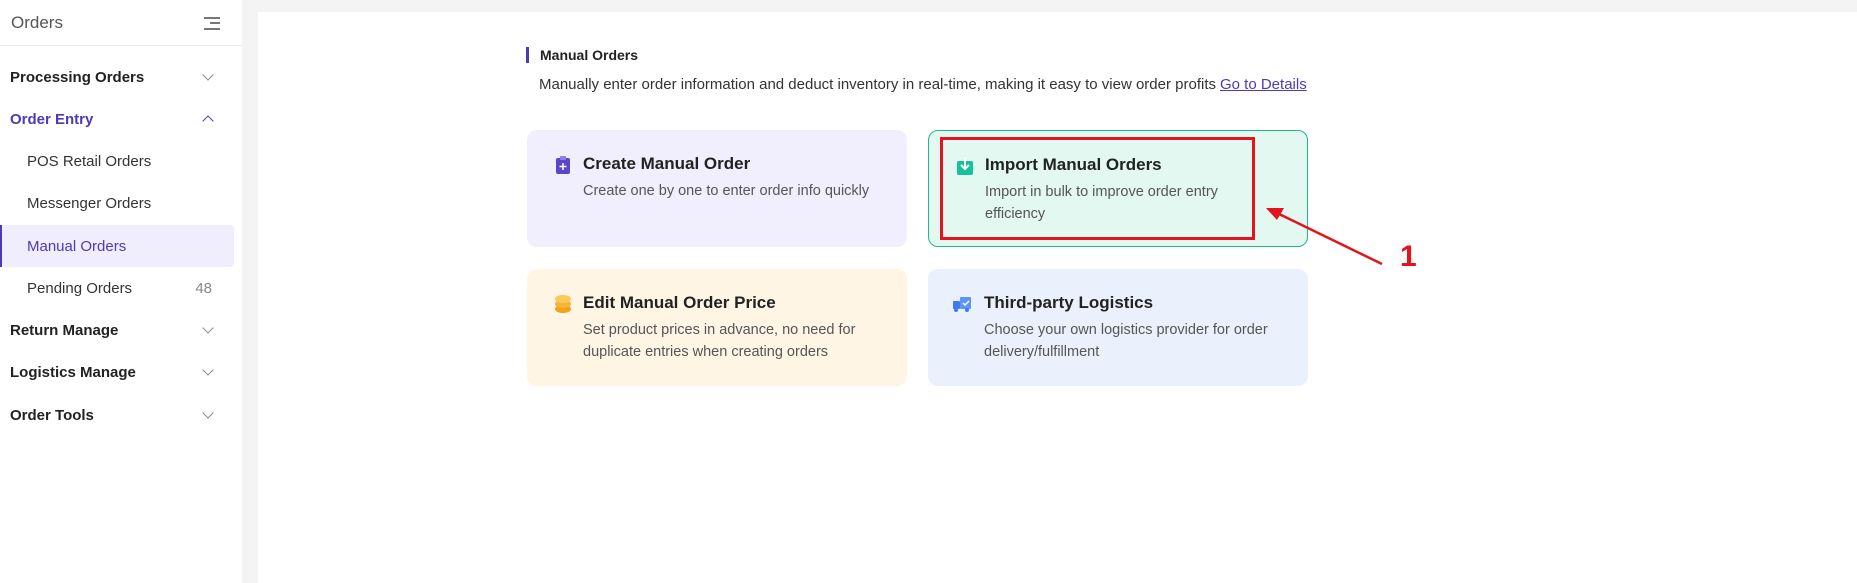 This screenshot has height=583, width=1857. Describe the element at coordinates (1408, 256) in the screenshot. I see `annotation-label: 1` at that location.